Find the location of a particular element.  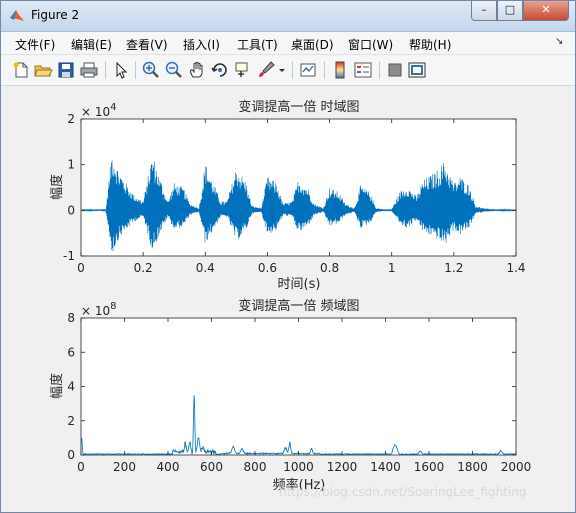

toolbar is located at coordinates (288, 70).